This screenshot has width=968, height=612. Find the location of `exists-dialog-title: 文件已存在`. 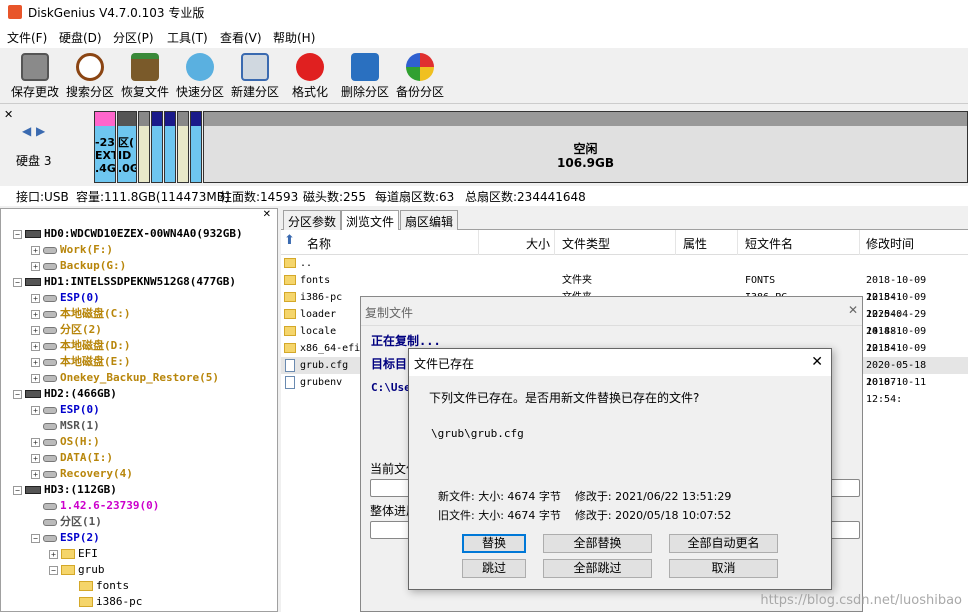

exists-dialog-title: 文件已存在 is located at coordinates (444, 364).